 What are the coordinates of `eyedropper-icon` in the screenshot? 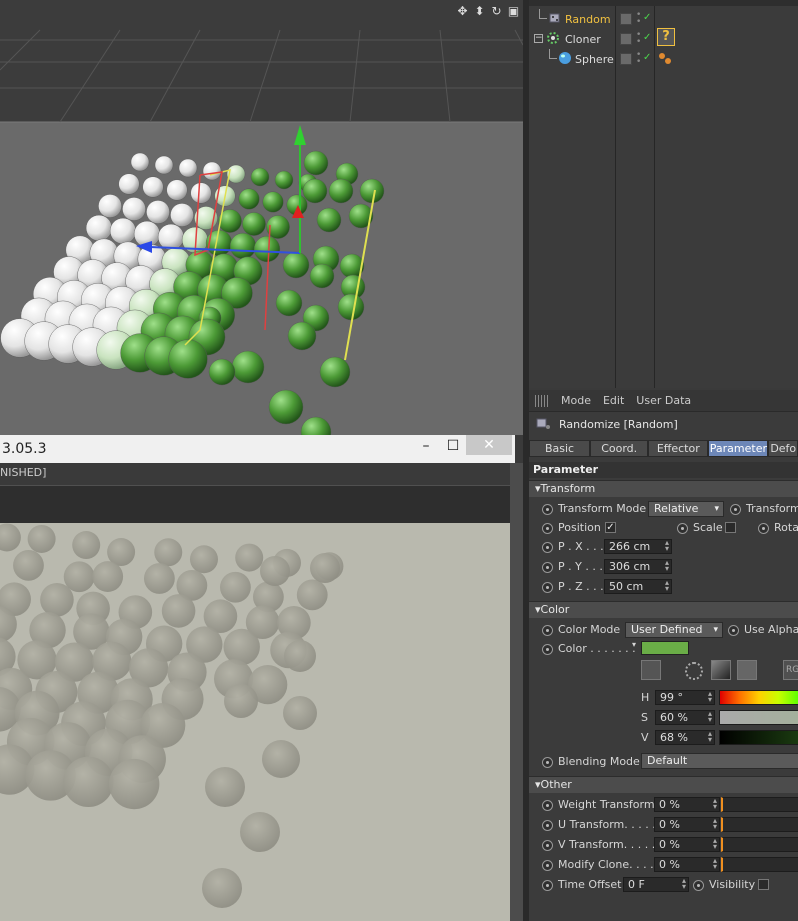 It's located at (651, 670).